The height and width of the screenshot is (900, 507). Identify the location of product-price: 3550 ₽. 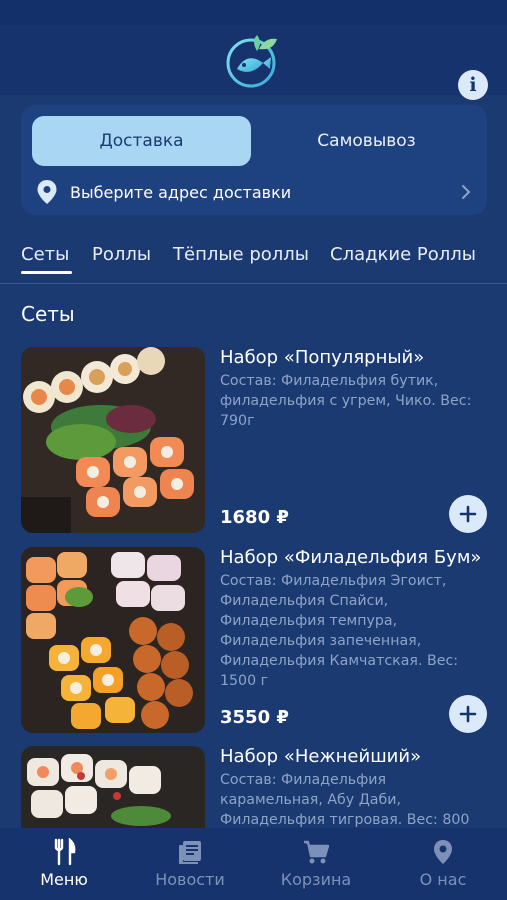
(254, 717).